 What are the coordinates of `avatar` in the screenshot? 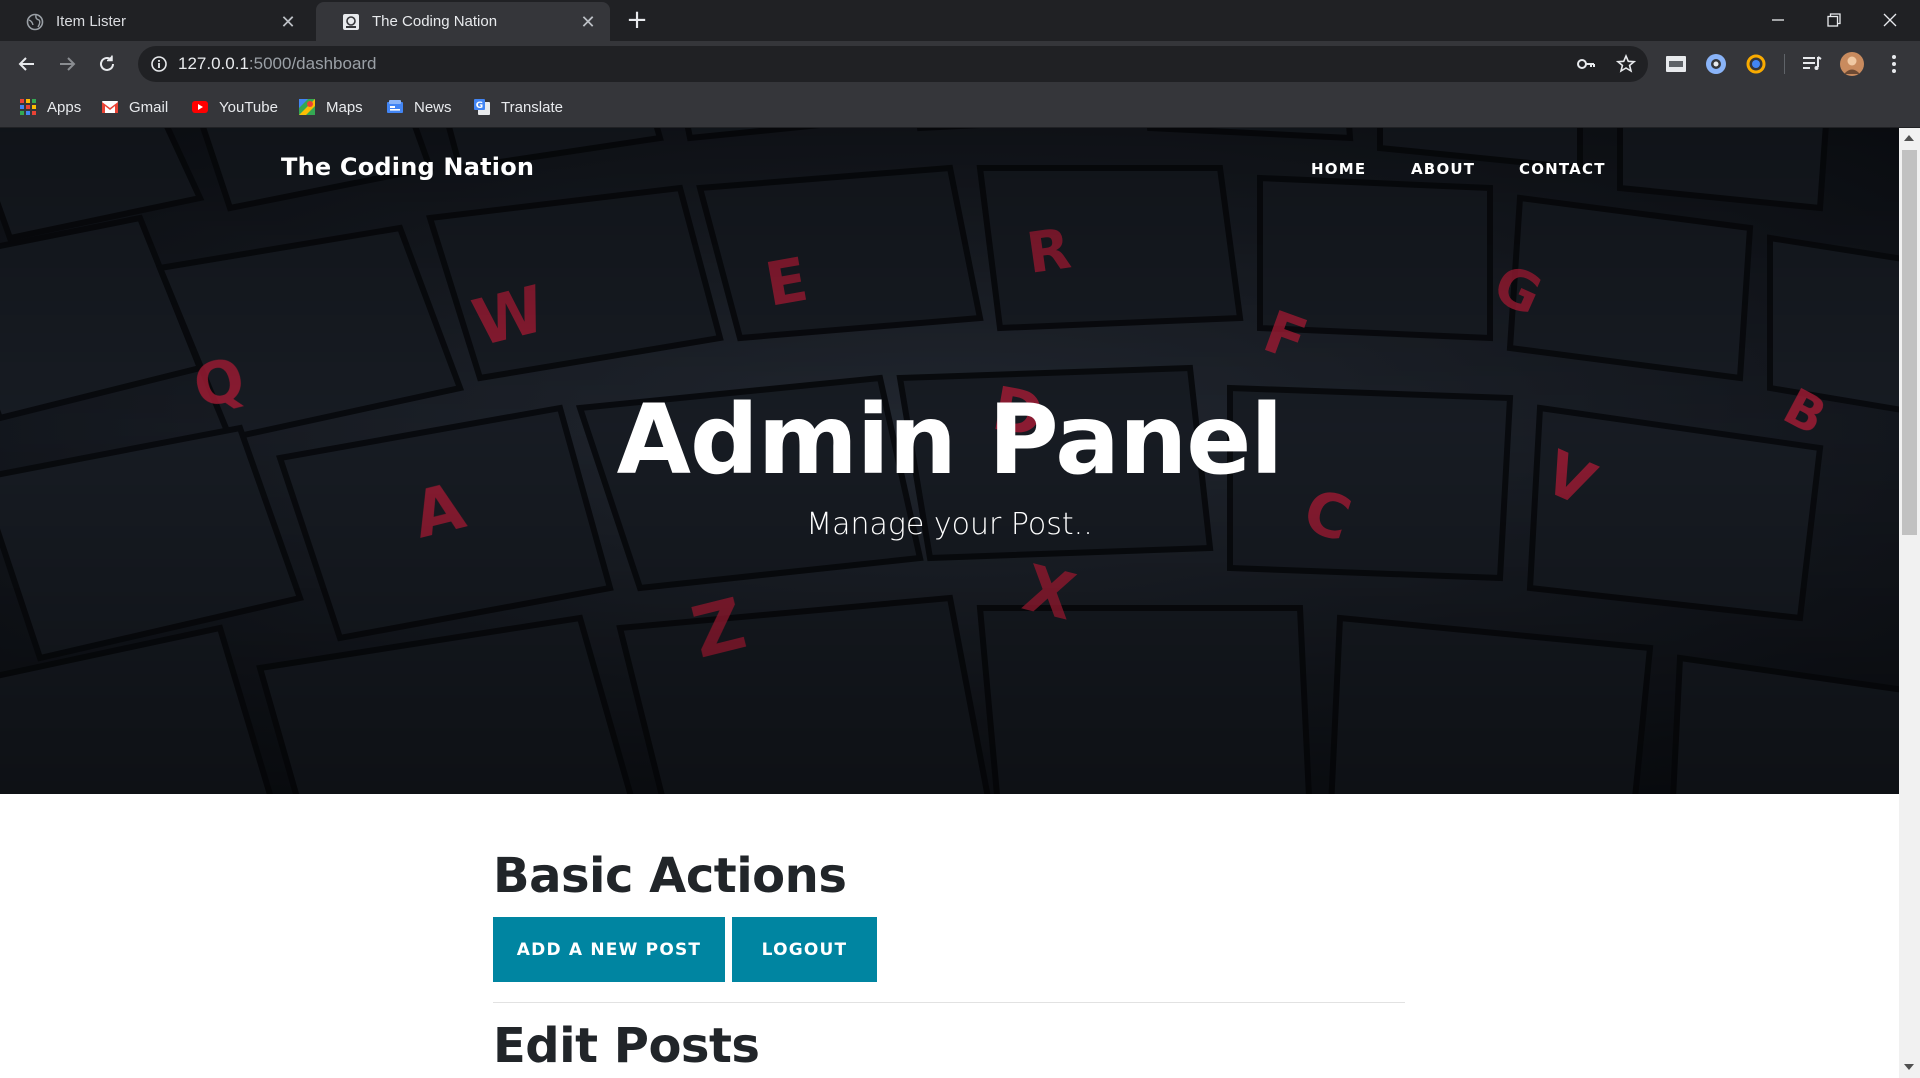 It's located at (1852, 64).